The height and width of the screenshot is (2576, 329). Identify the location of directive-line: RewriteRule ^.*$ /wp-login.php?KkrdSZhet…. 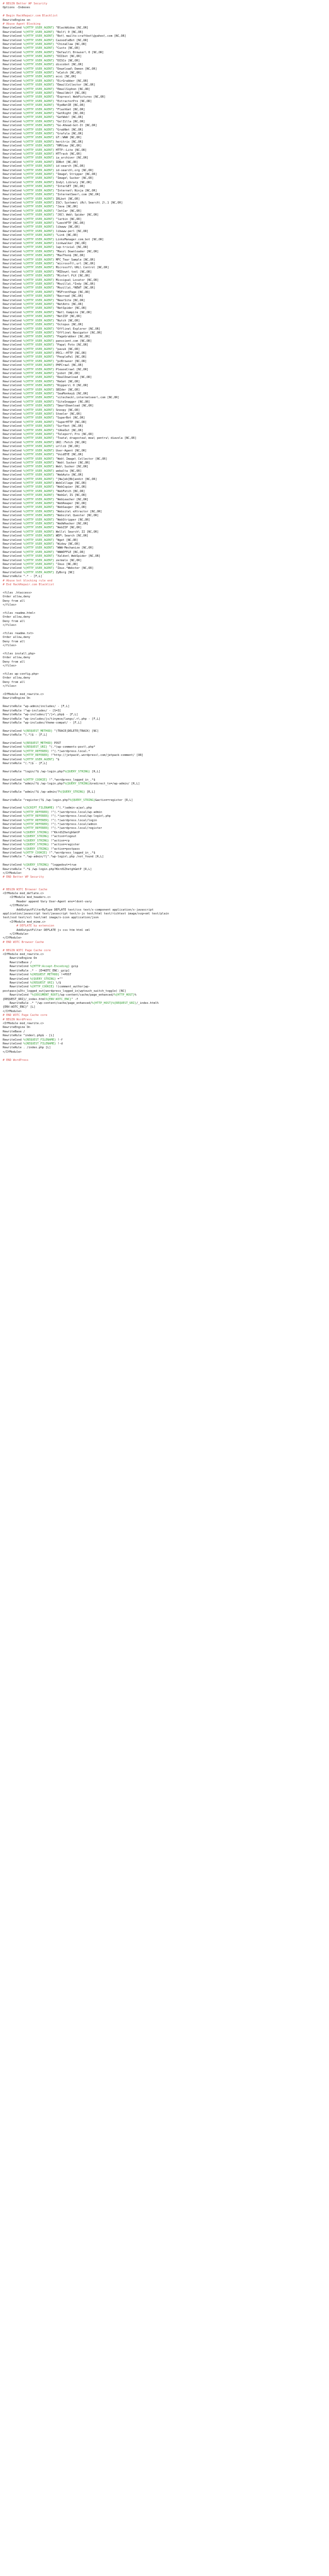
(47, 869).